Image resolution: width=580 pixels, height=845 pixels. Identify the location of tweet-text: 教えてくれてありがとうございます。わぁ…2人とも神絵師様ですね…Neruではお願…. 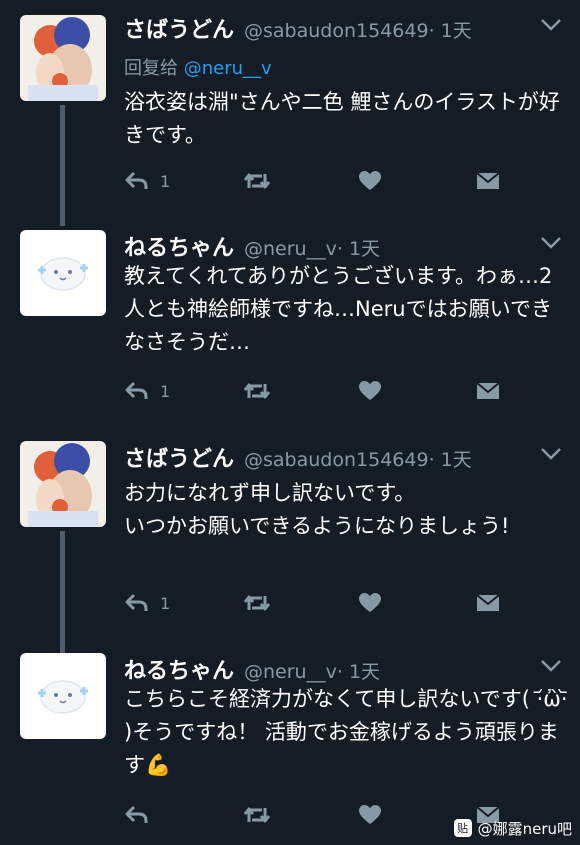
(338, 309).